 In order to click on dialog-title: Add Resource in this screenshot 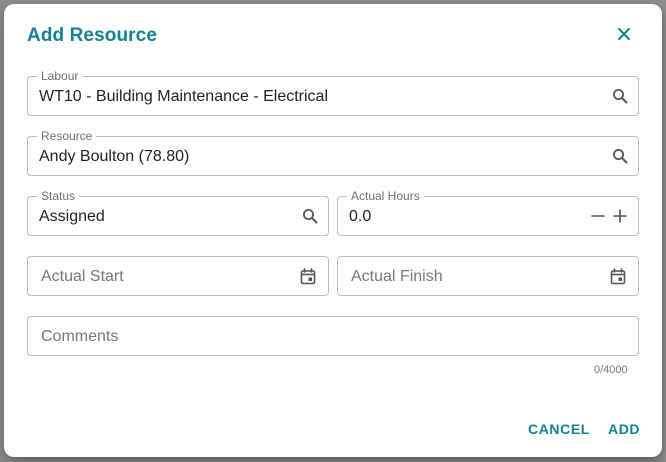, I will do `click(92, 35)`.